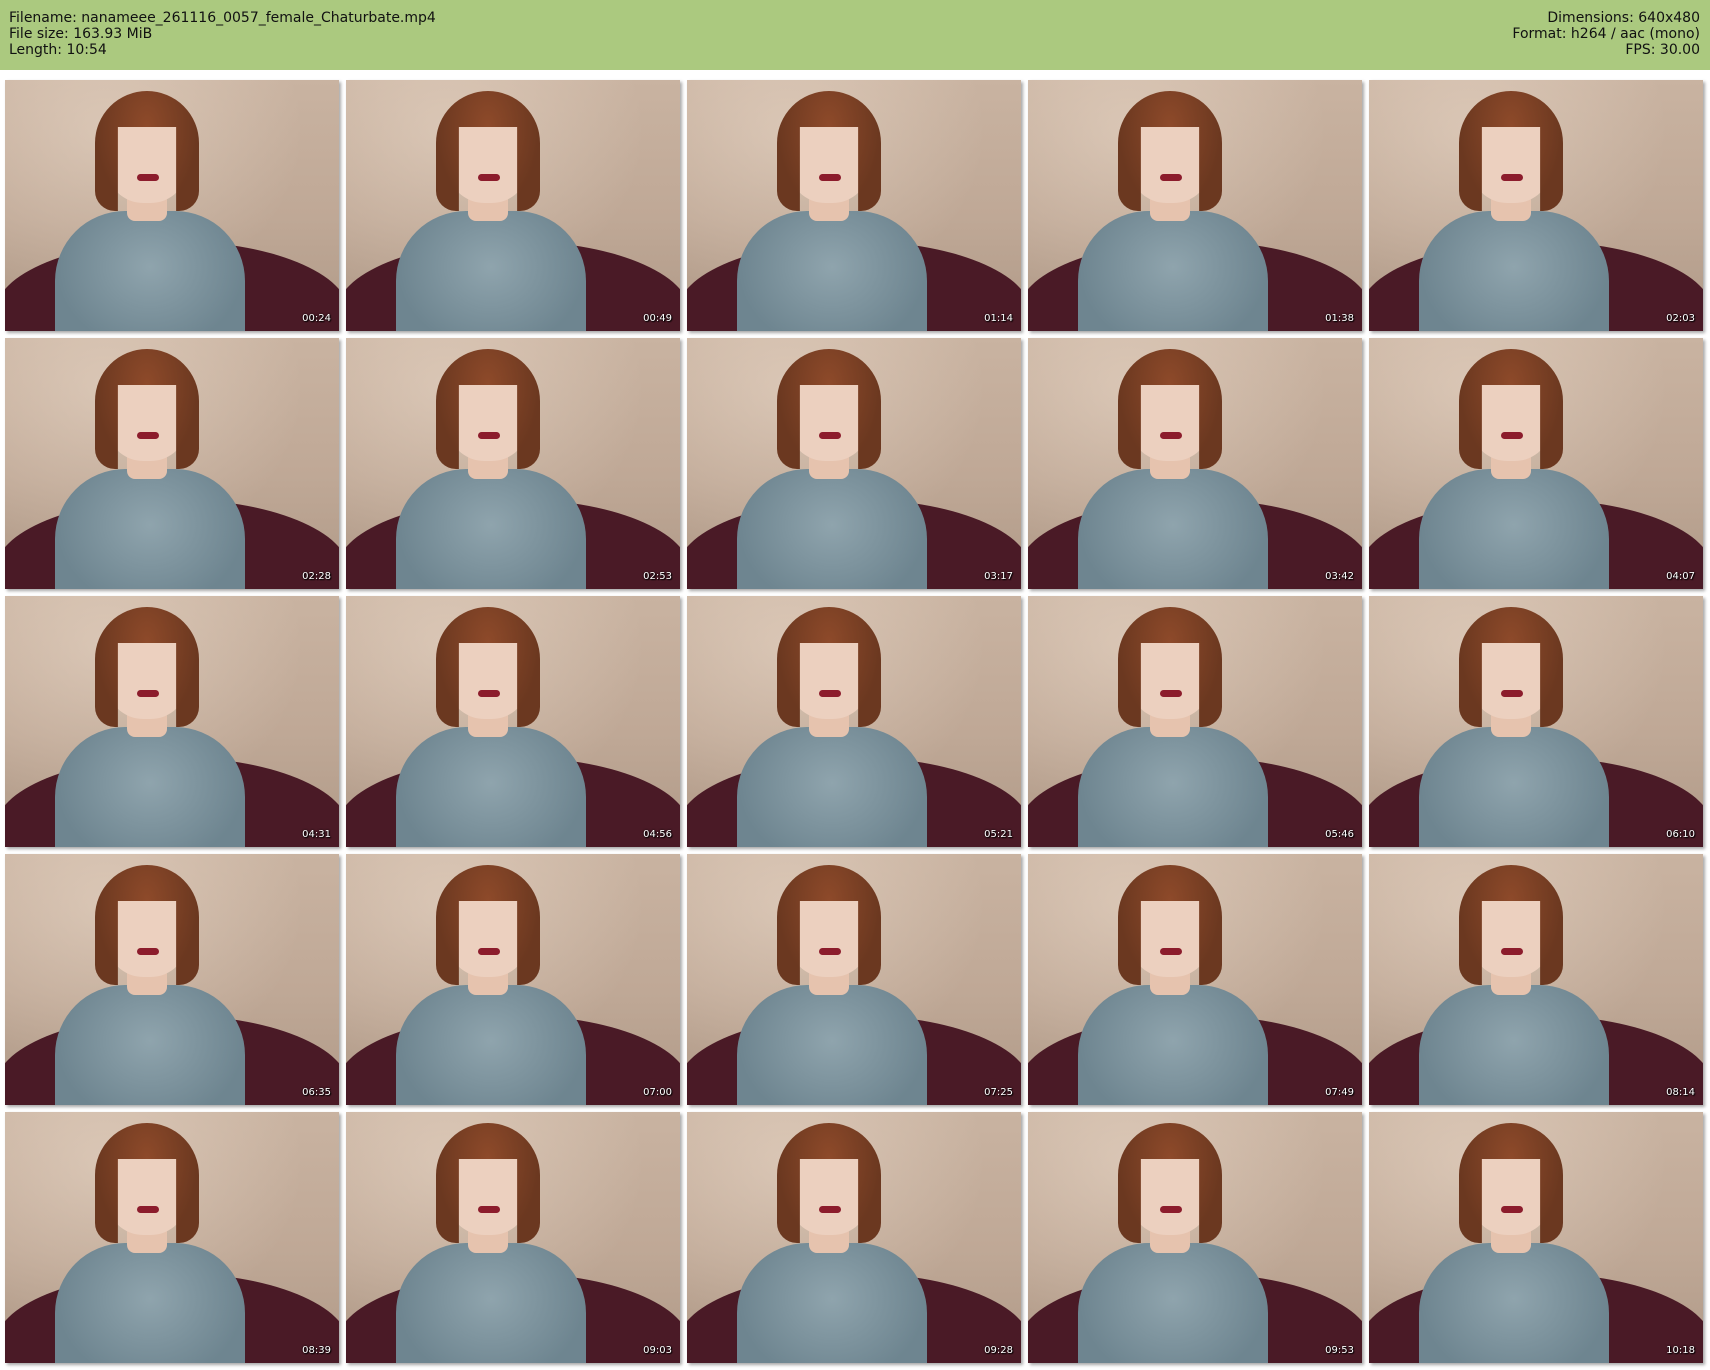 This screenshot has width=1710, height=1370. Describe the element at coordinates (172, 1237) in the screenshot. I see `video-thumbnail: 08:39` at that location.